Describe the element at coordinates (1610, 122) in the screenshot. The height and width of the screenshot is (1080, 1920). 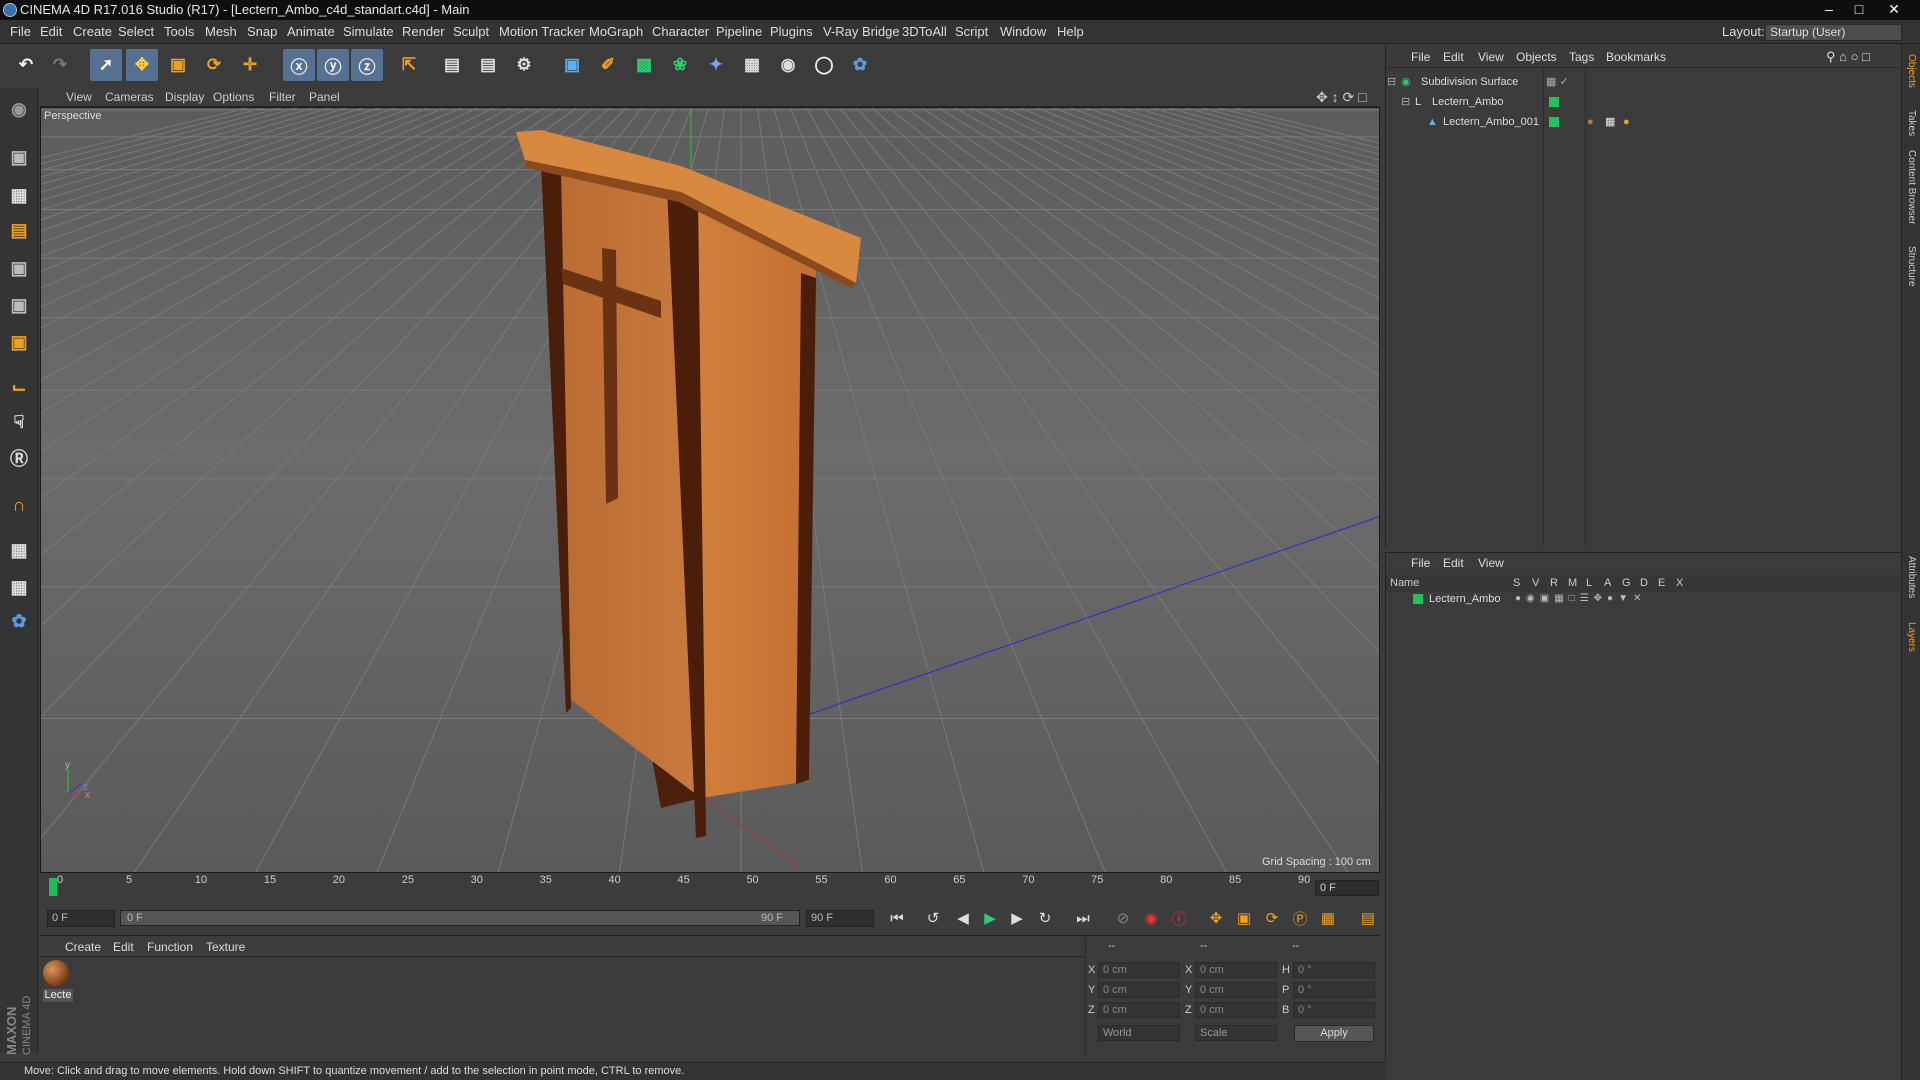
I see `texture-tag-icon: ▦` at that location.